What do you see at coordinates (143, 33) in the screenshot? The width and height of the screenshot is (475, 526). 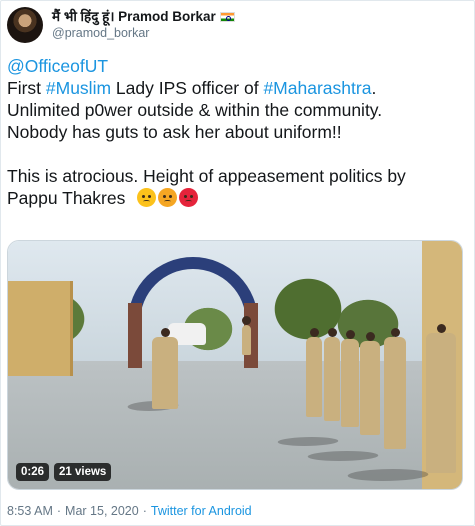 I see `author-handle: @pramod_borkar` at bounding box center [143, 33].